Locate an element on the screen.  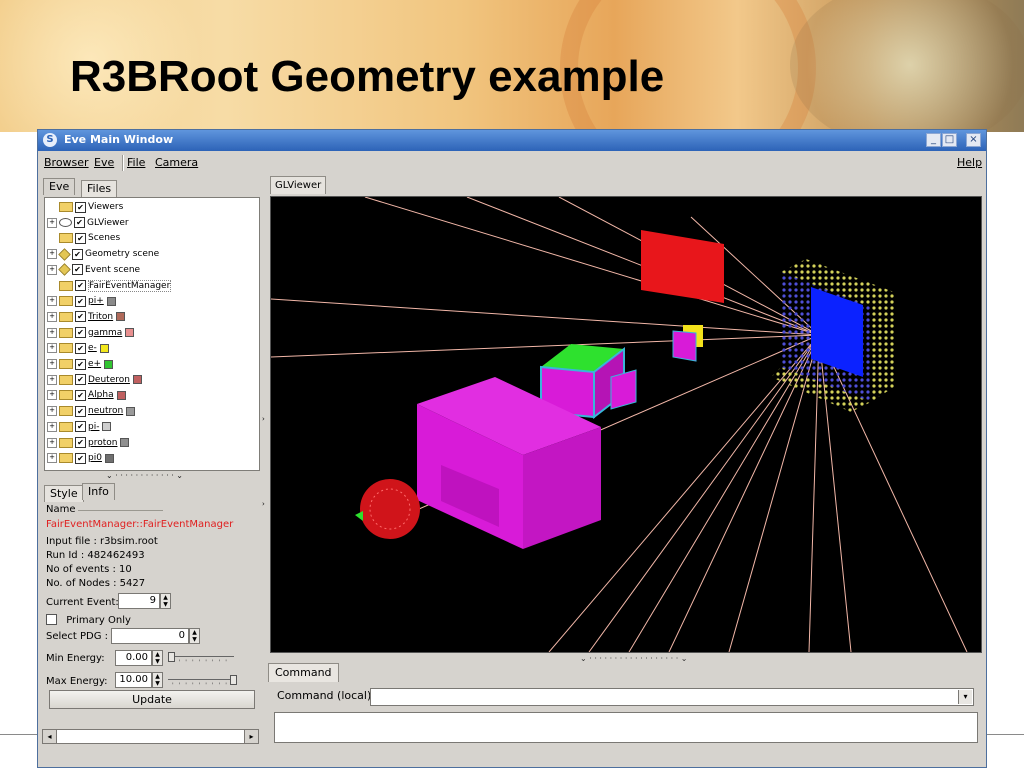
tree-item: + ✔ Event scene is located at coordinates (93, 270).